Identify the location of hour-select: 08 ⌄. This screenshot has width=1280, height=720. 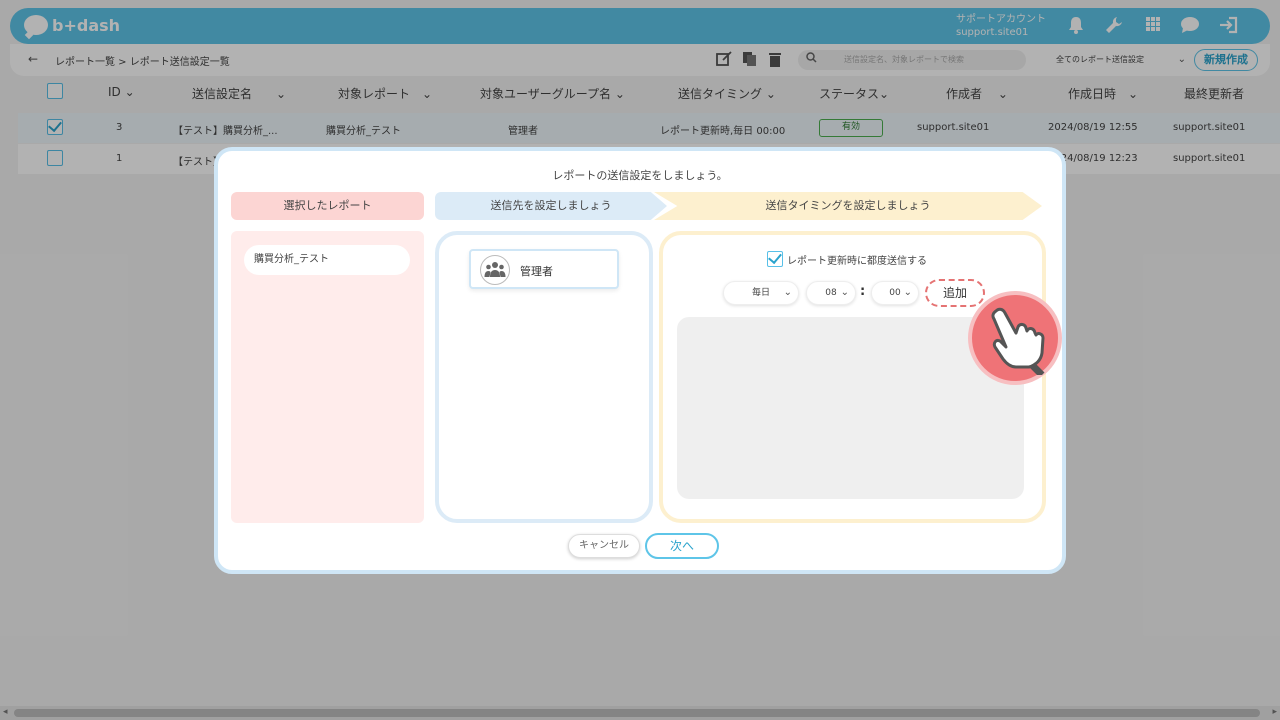
(831, 293).